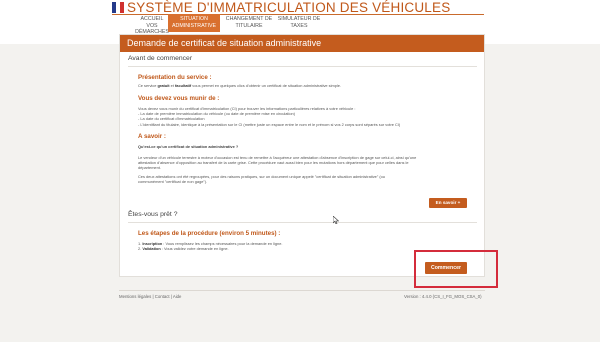 The image size is (600, 342). What do you see at coordinates (336, 220) in the screenshot?
I see `mouse-cursor-icon` at bounding box center [336, 220].